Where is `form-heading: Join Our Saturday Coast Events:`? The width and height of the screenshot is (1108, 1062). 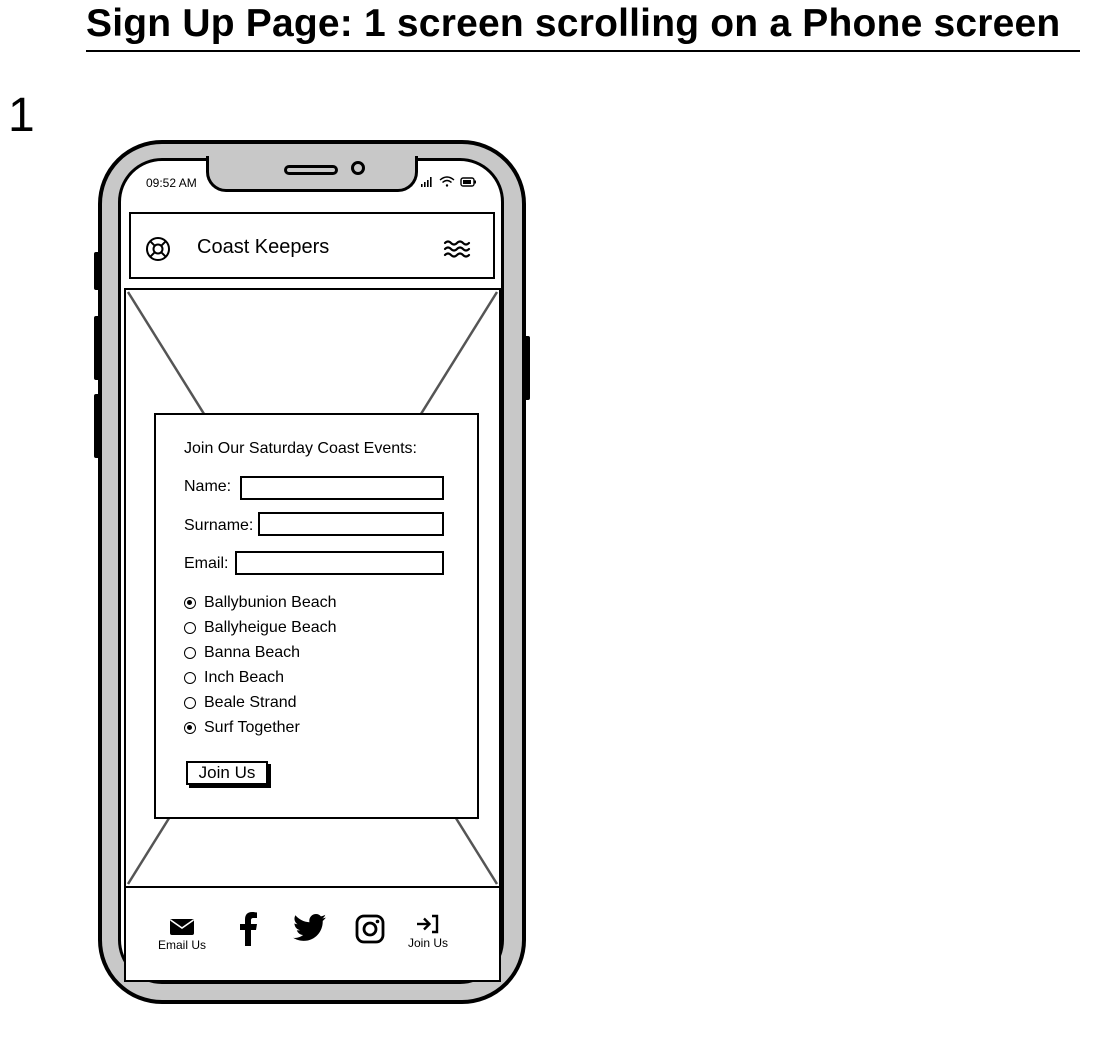
form-heading: Join Our Saturday Coast Events: is located at coordinates (300, 448).